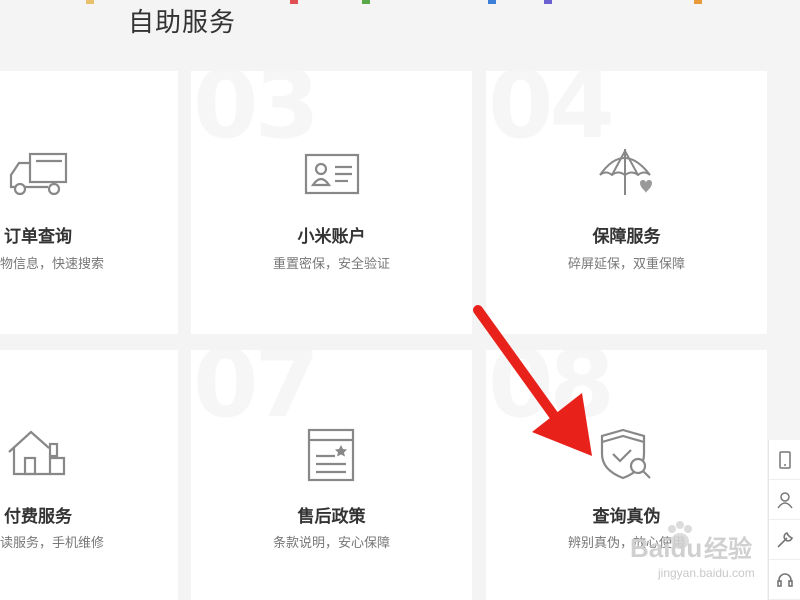 The width and height of the screenshot is (800, 600). I want to click on card-desc: 条款说明，安心保障, so click(331, 542).